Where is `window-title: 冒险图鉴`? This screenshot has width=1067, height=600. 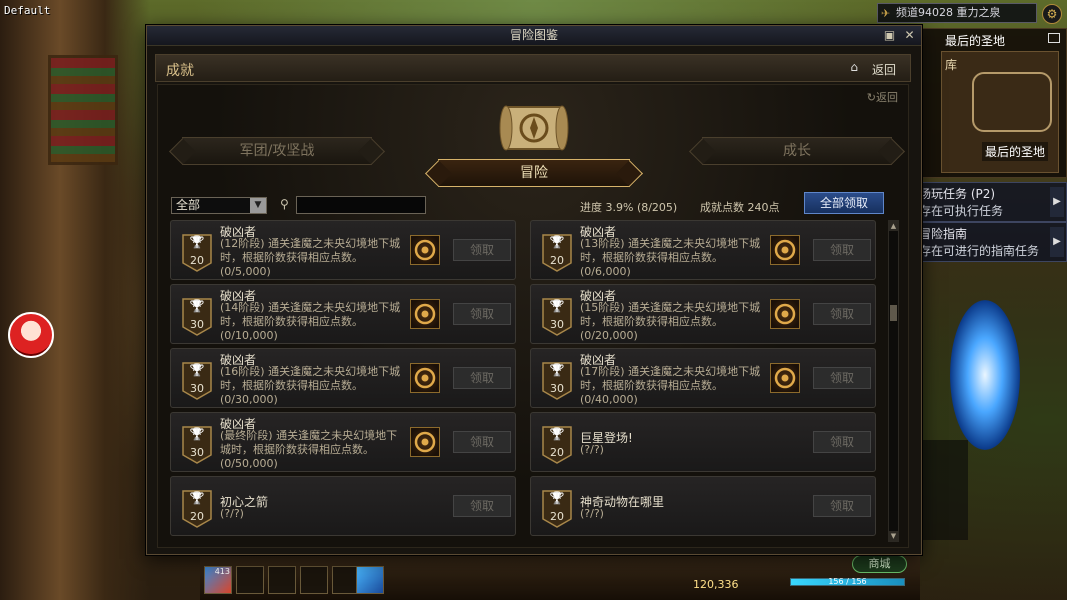
window-title: 冒险图鉴 is located at coordinates (533, 35).